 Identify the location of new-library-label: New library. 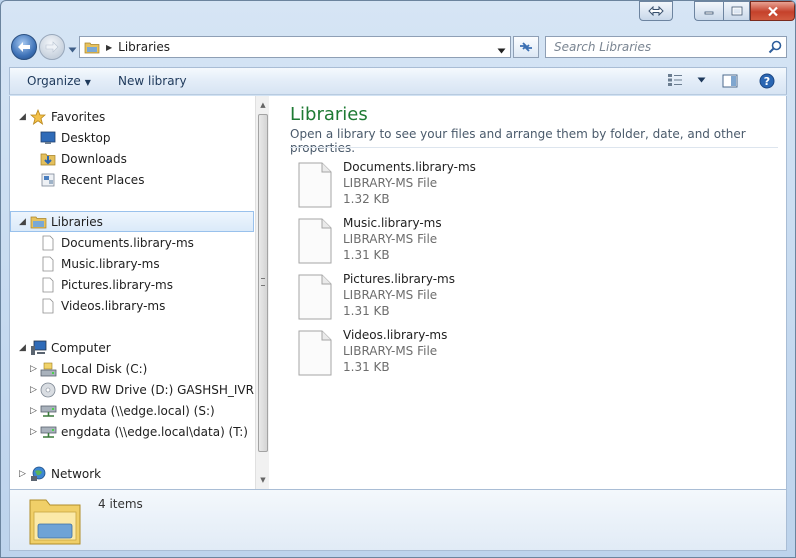
(152, 81).